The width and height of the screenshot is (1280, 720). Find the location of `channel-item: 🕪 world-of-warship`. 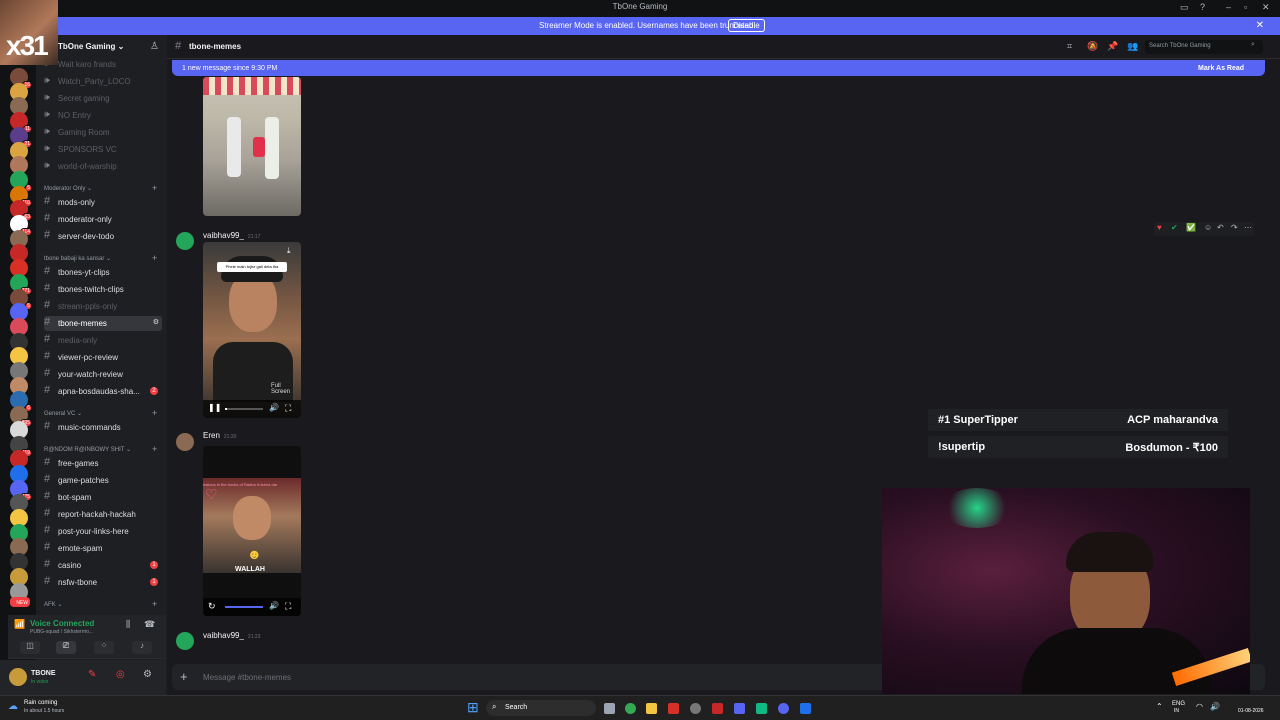

channel-item: 🕪 world-of-warship is located at coordinates (103, 166).